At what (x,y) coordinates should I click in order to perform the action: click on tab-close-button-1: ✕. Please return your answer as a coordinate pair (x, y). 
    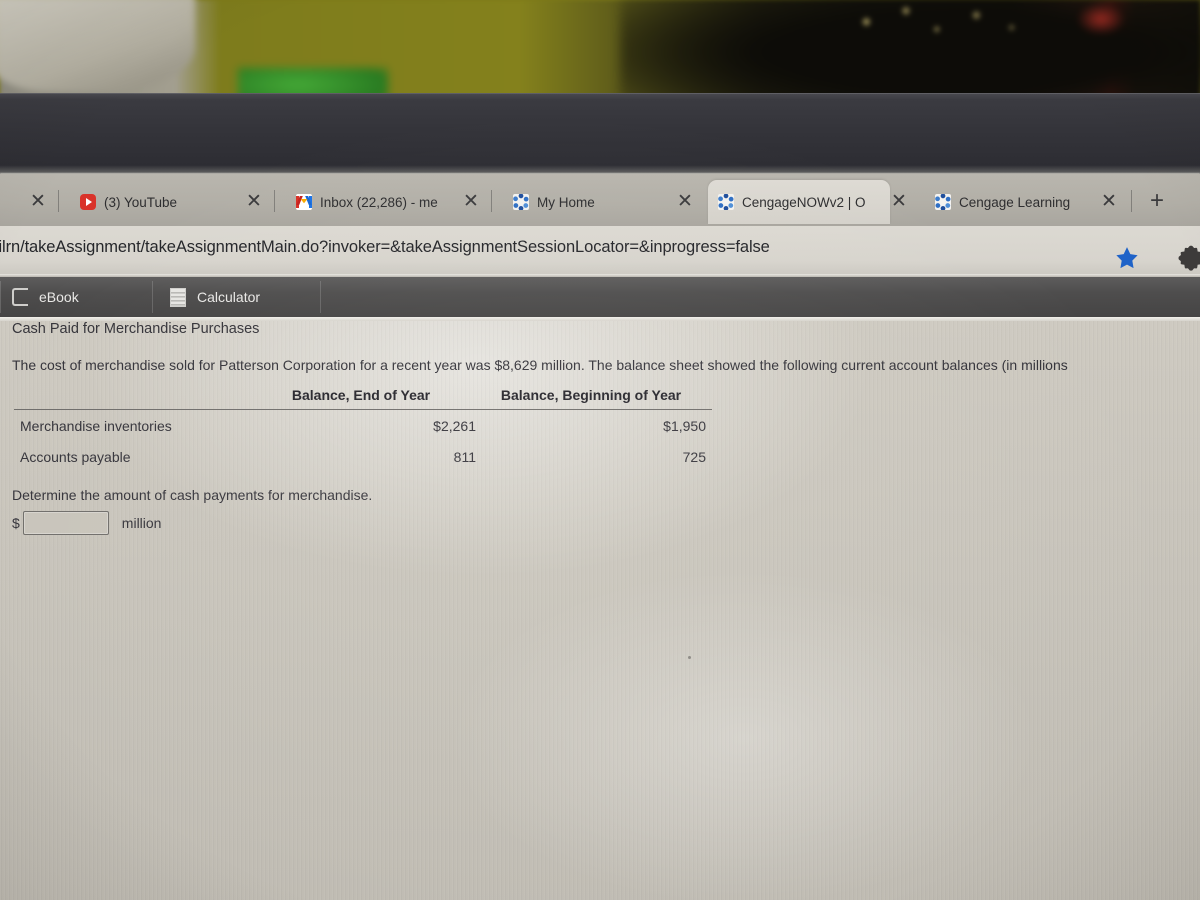
    Looking at the image, I should click on (254, 202).